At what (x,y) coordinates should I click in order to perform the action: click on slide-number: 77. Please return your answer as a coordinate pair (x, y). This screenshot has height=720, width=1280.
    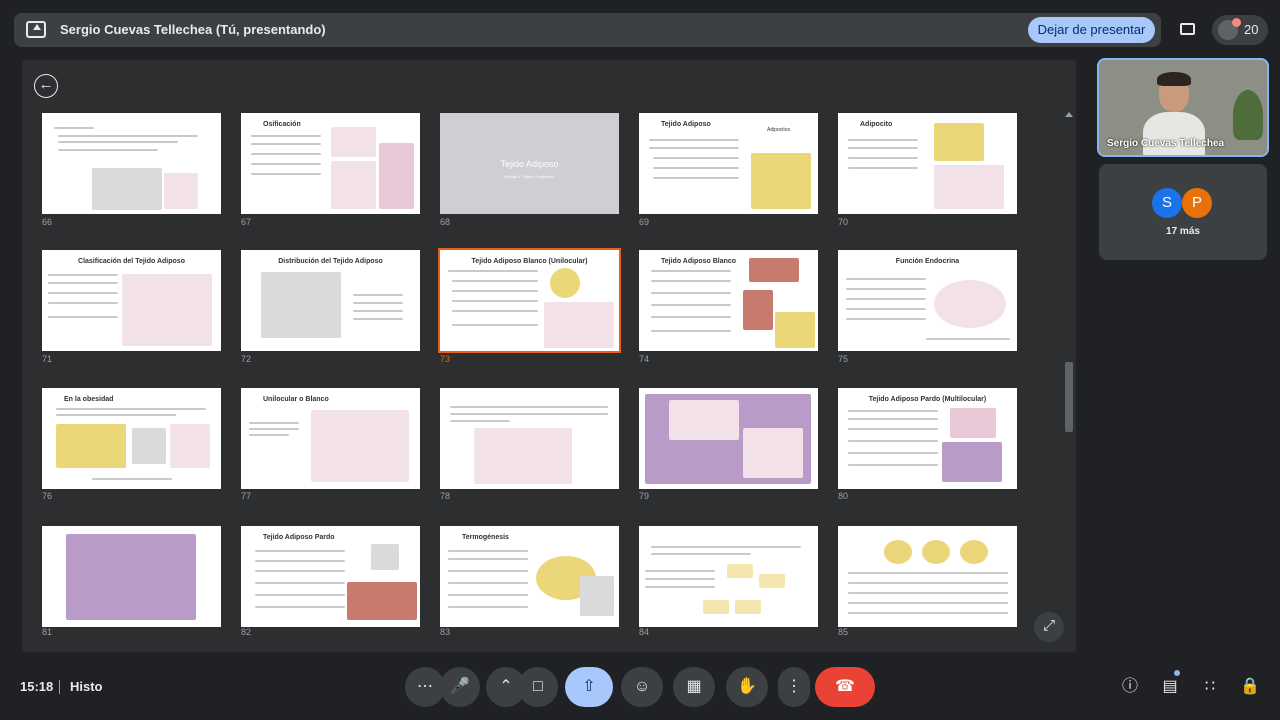
    Looking at the image, I should click on (246, 496).